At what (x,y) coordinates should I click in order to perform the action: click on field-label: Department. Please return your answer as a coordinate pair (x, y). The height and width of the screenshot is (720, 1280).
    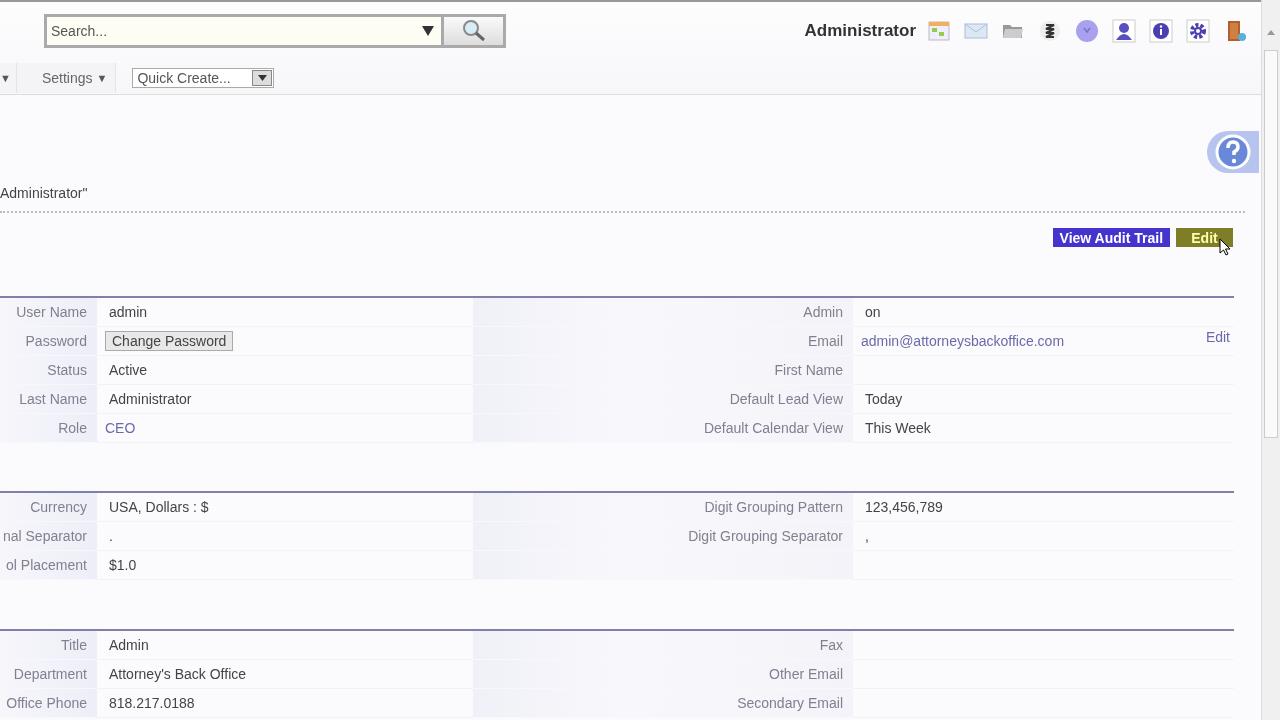
    Looking at the image, I should click on (50, 674).